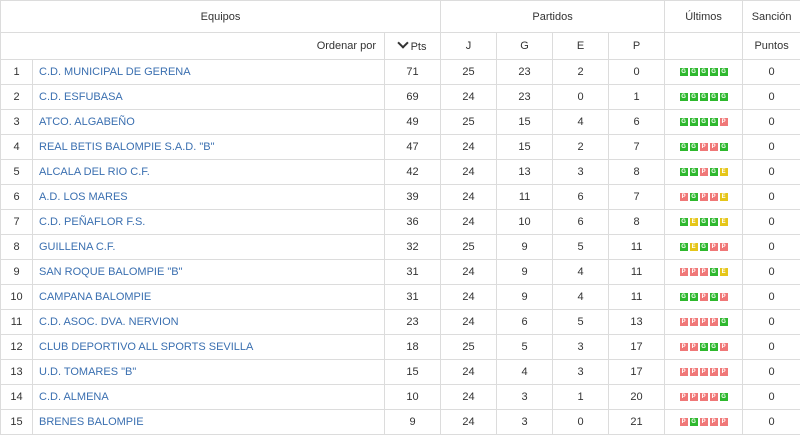 This screenshot has height=448, width=800. I want to click on team-link: SAN ROQUE BALOMPIE "B", so click(208, 272).